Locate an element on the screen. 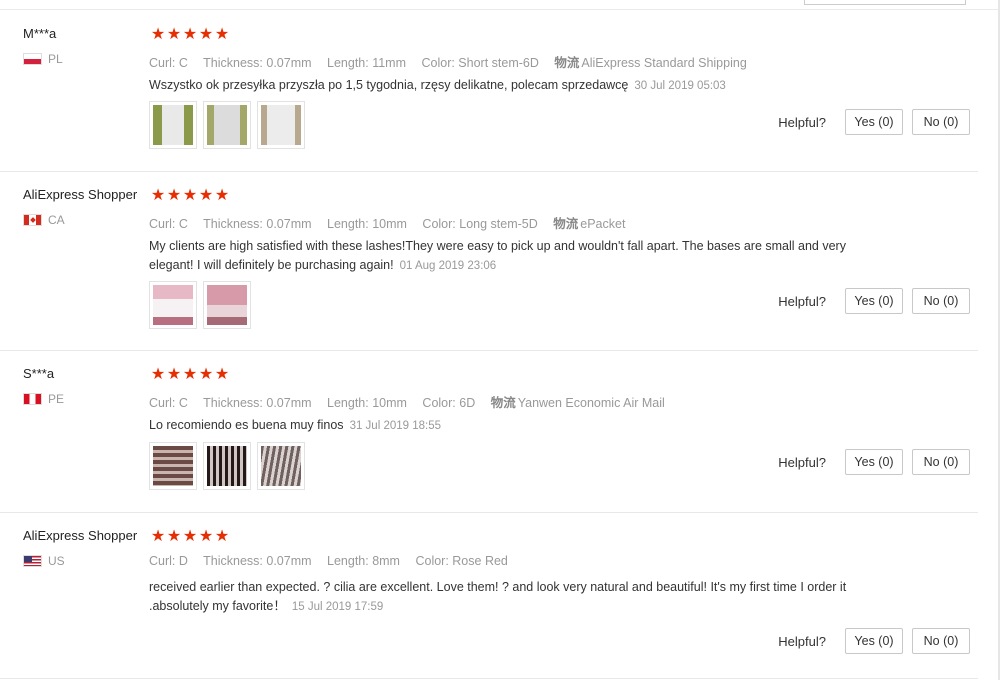 This screenshot has height=680, width=1000. review-date: 15 Jul 2019 17:59 is located at coordinates (337, 607).